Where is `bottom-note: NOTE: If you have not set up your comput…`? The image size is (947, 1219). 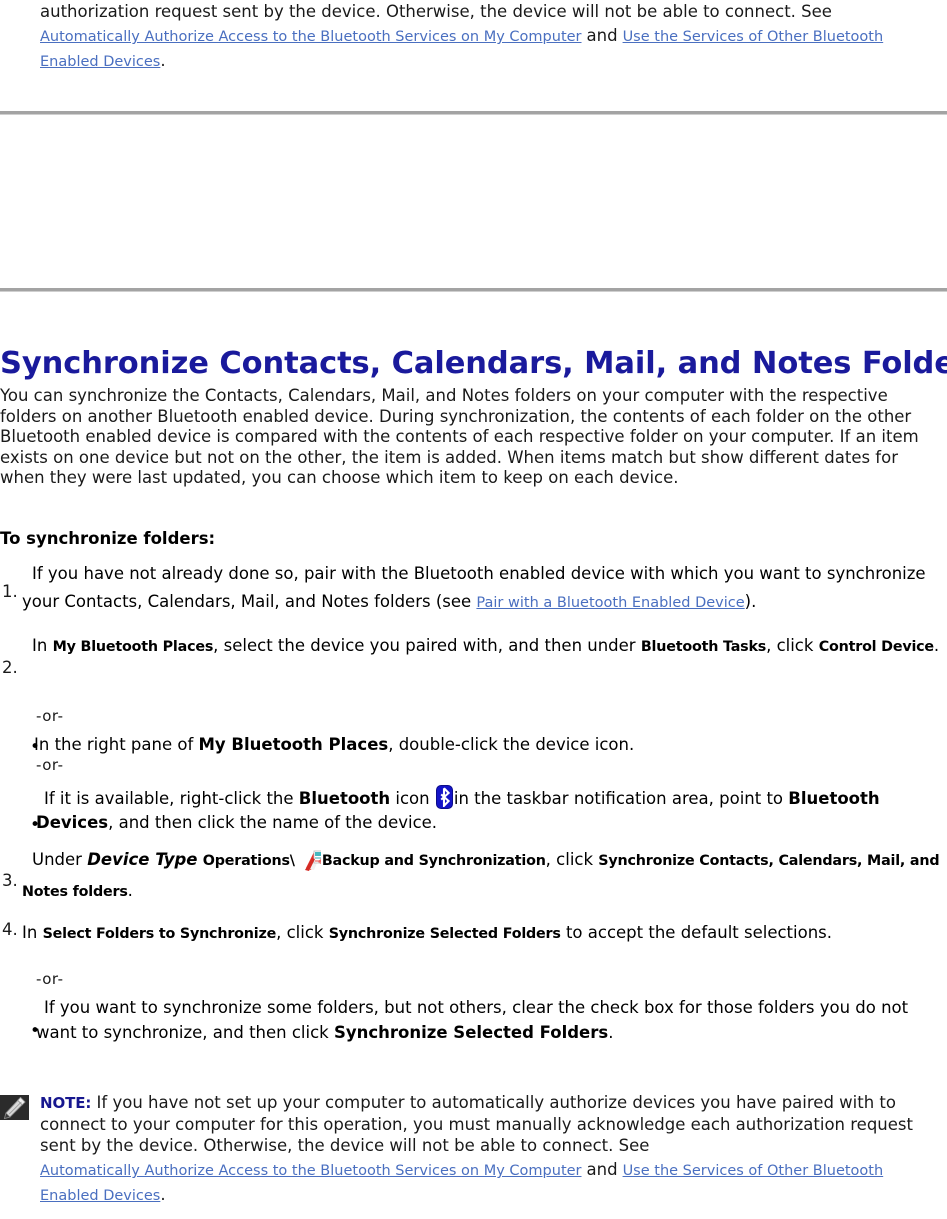 bottom-note: NOTE: If you have not set up your comput… is located at coordinates (473, 1150).